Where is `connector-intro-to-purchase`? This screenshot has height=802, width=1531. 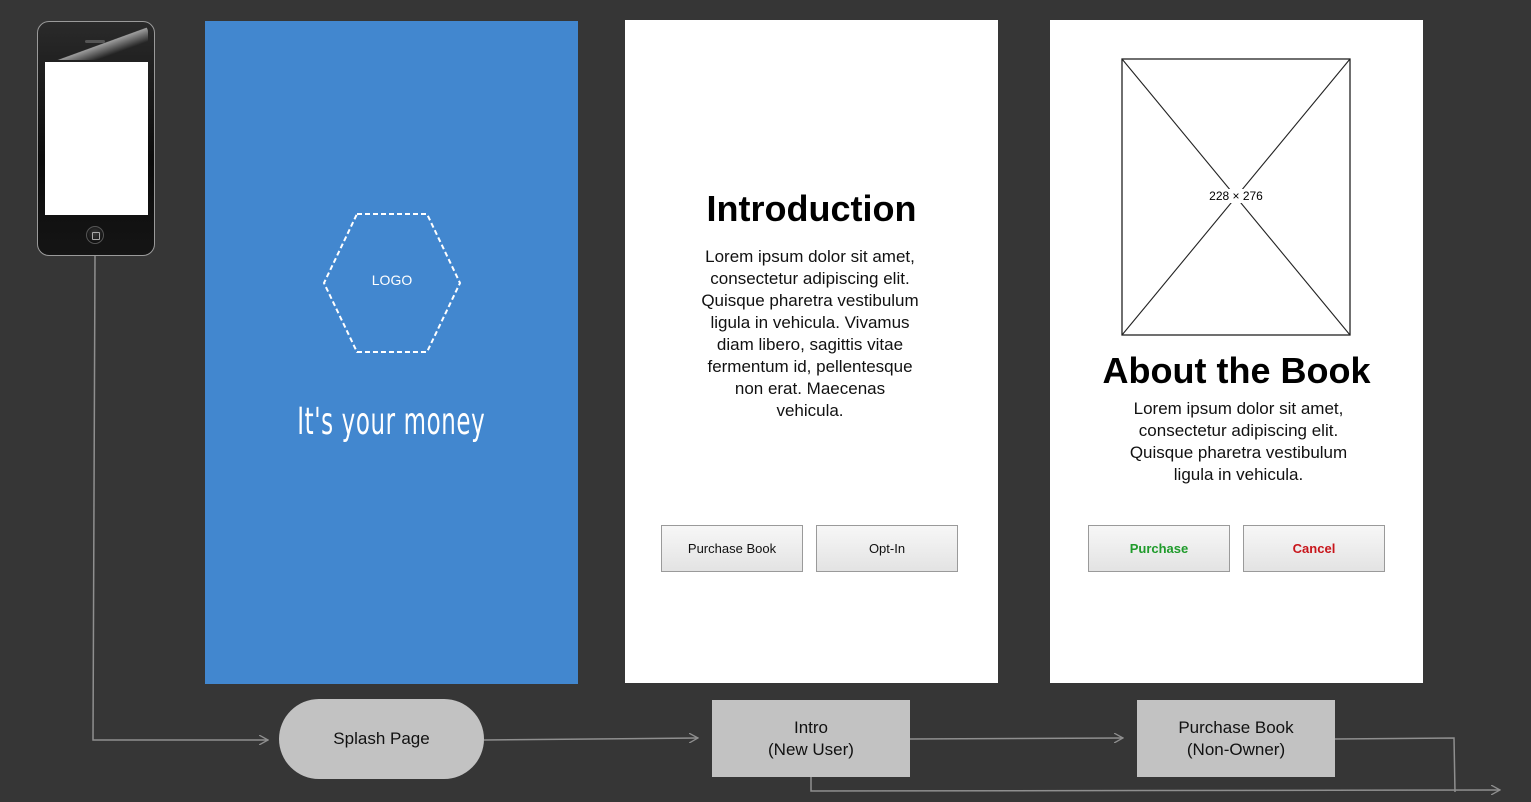
connector-intro-to-purchase is located at coordinates (1016, 738).